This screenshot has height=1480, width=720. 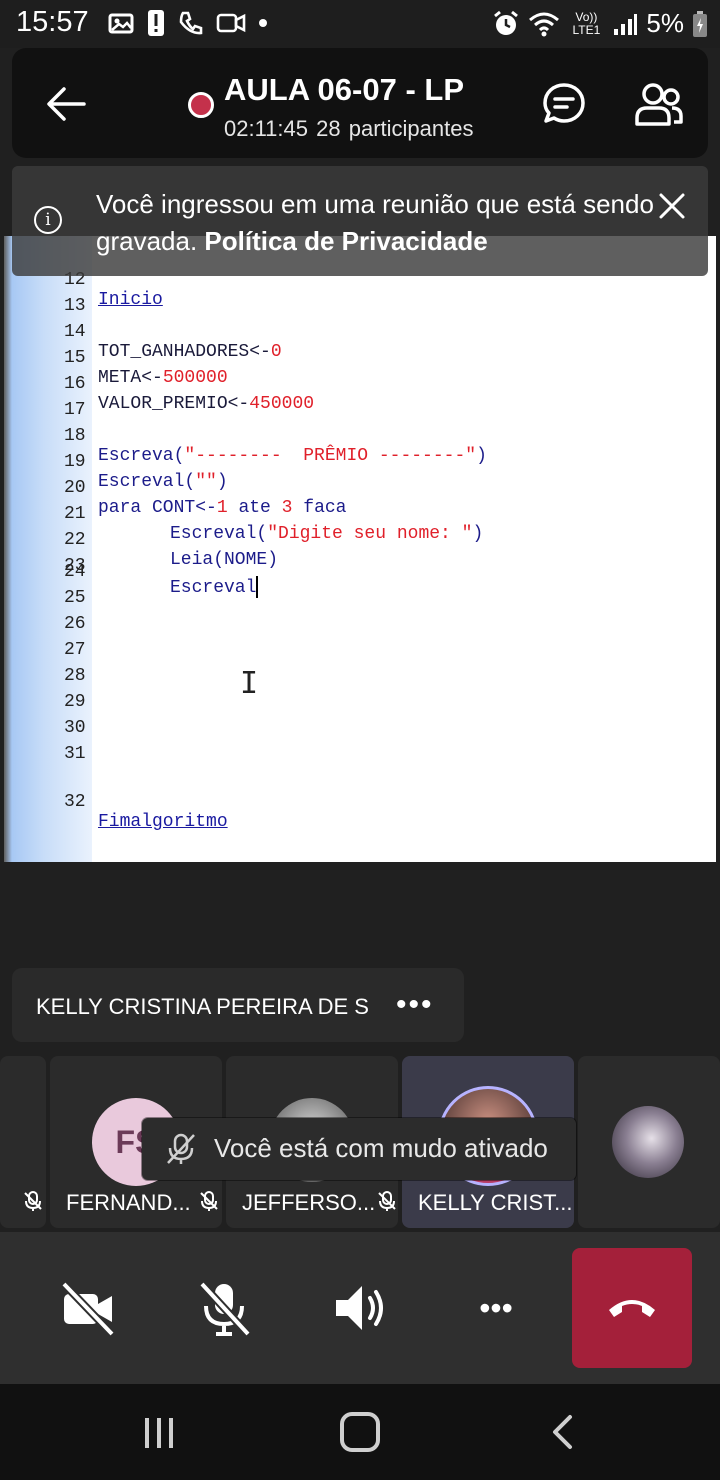 What do you see at coordinates (249, 683) in the screenshot?
I see `text-cursor-ibeam-icon: I` at bounding box center [249, 683].